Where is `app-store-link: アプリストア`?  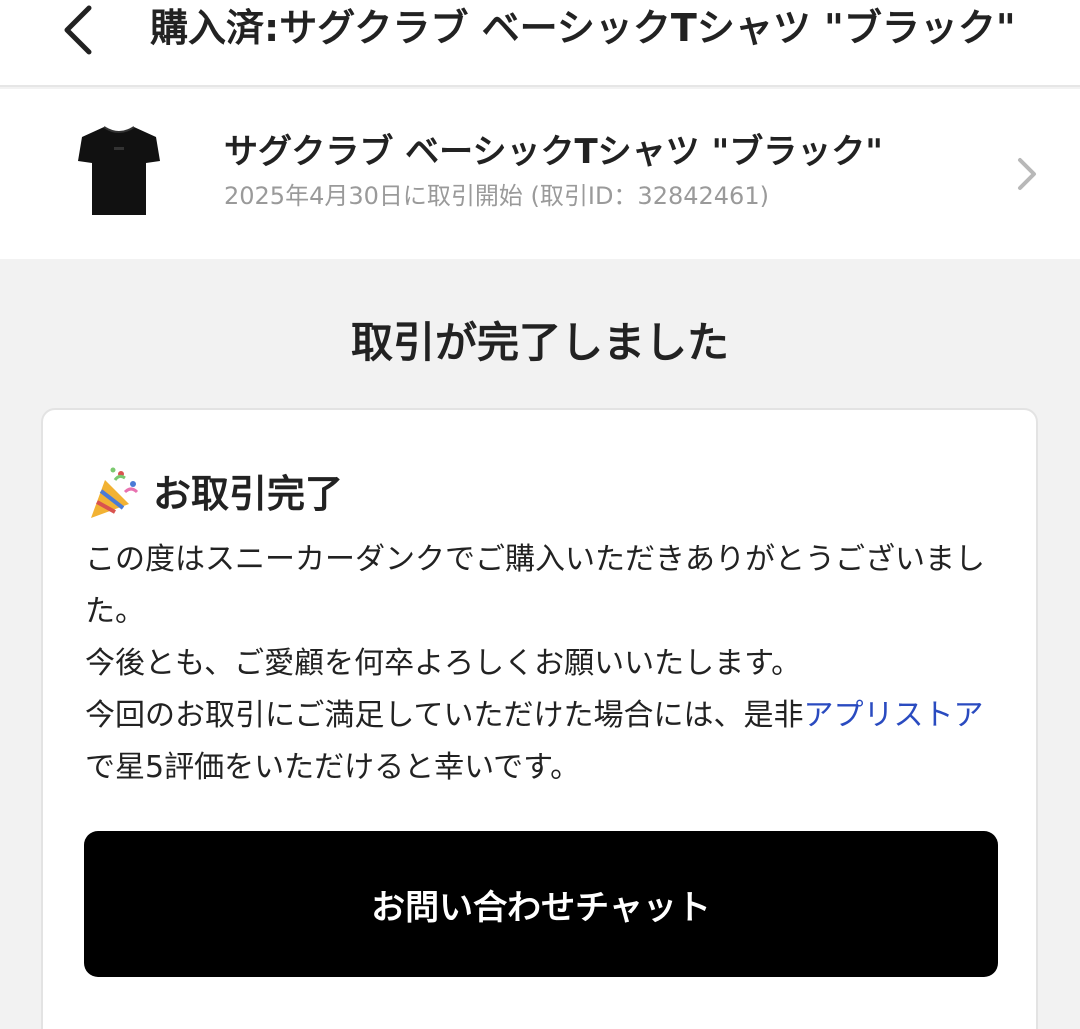
app-store-link: アプリストア is located at coordinates (894, 715).